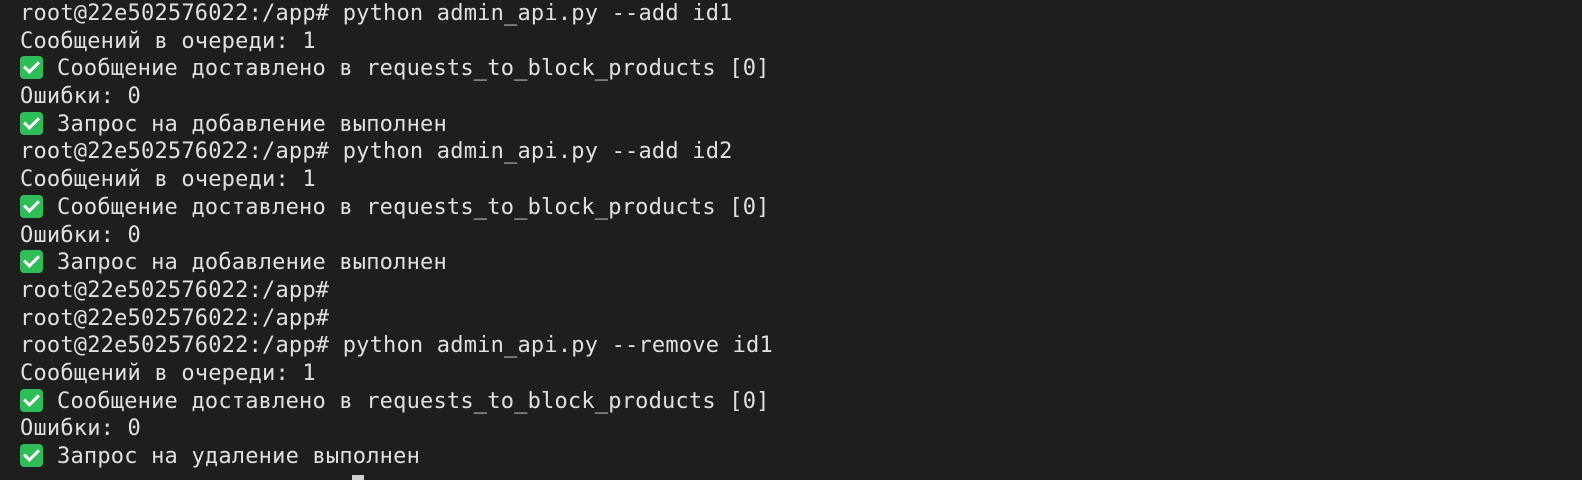 This screenshot has width=1582, height=480. What do you see at coordinates (239, 456) in the screenshot?
I see `success-text: Запрос на удаление выполнен` at bounding box center [239, 456].